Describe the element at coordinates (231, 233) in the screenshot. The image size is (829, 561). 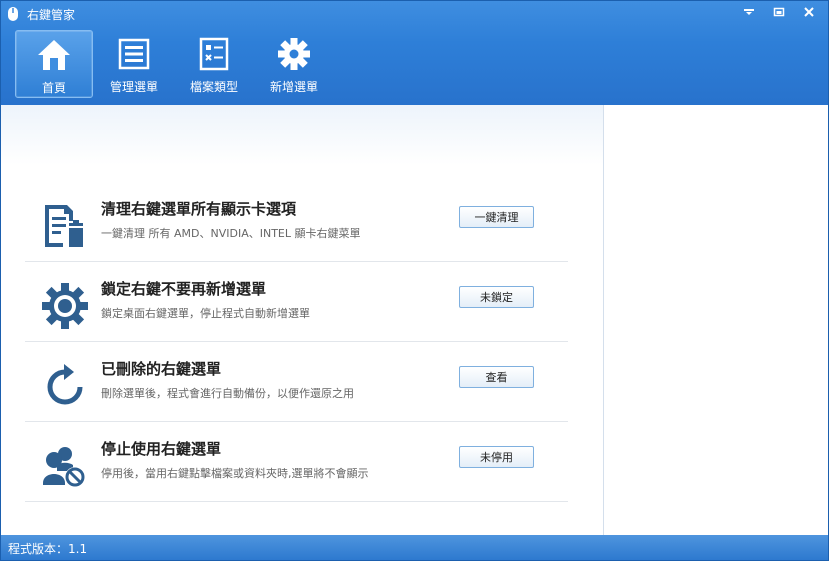
I see `item-description: 一鍵清理 所有 AMD、NVIDIA、INTEL 顯卡右鍵菜單` at that location.